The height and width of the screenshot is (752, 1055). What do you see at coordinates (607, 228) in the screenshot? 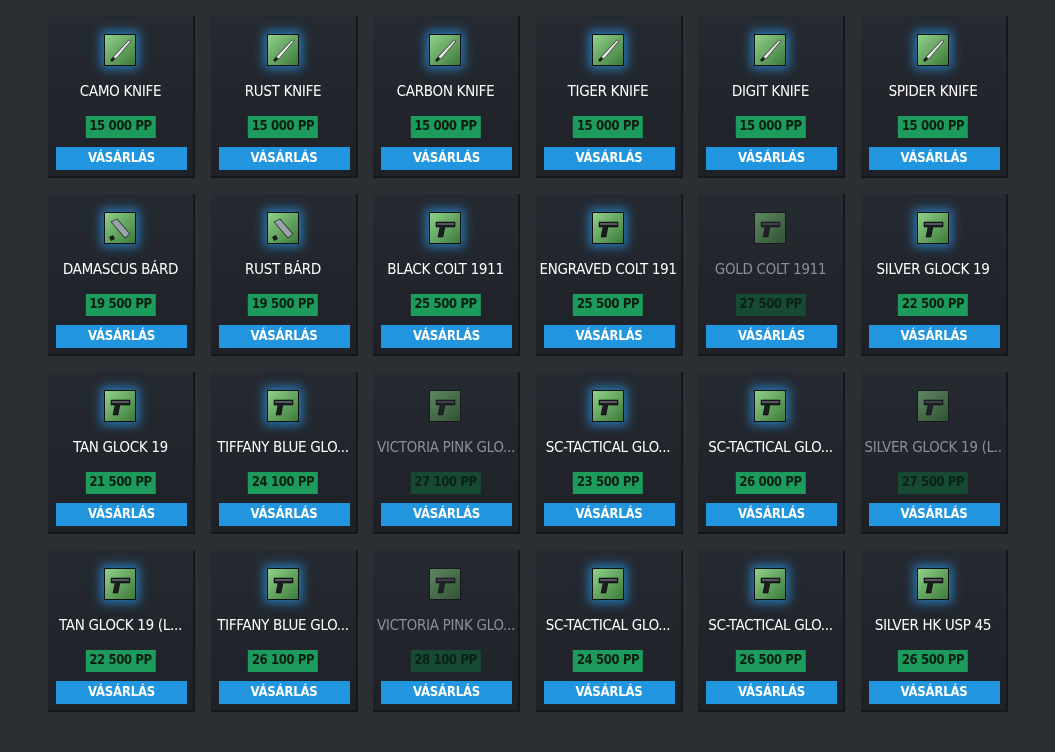
I see `engraved-colt-1911-icon` at bounding box center [607, 228].